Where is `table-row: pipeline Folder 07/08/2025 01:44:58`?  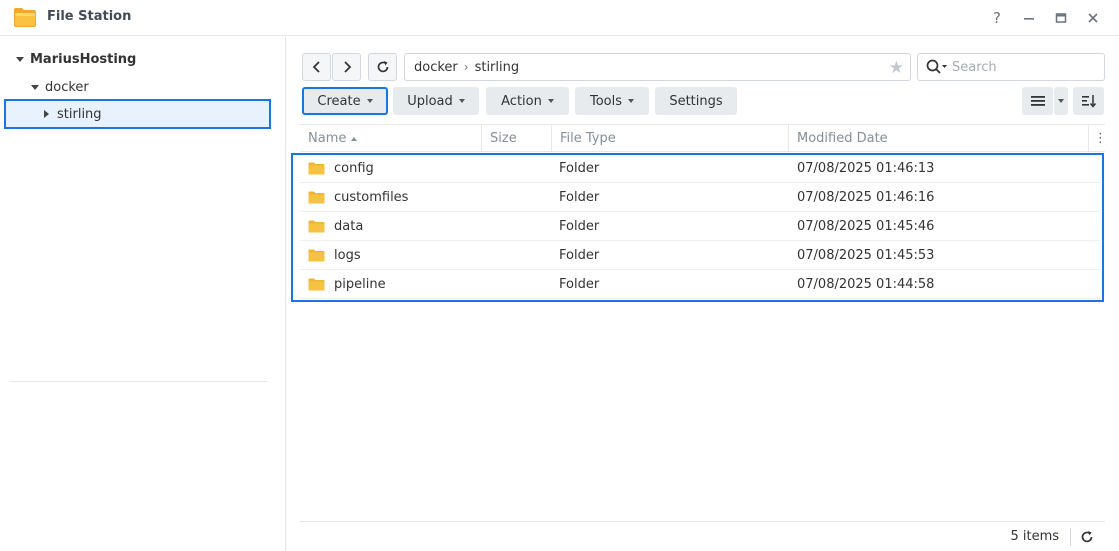
table-row: pipeline Folder 07/08/2025 01:44:58 is located at coordinates (700, 284).